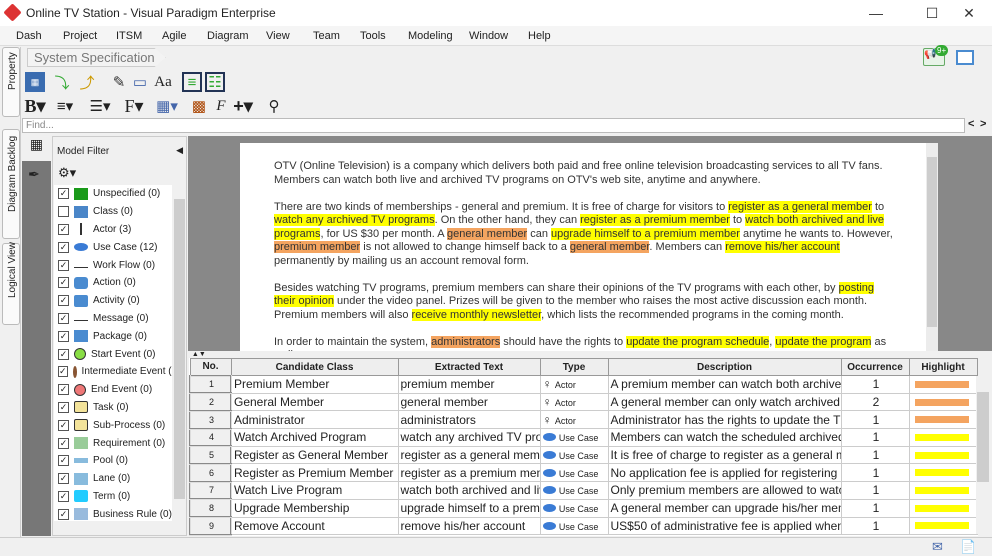 This screenshot has width=992, height=556. Describe the element at coordinates (724, 384) in the screenshot. I see `description-cell: A premium member can watch both archived` at that location.